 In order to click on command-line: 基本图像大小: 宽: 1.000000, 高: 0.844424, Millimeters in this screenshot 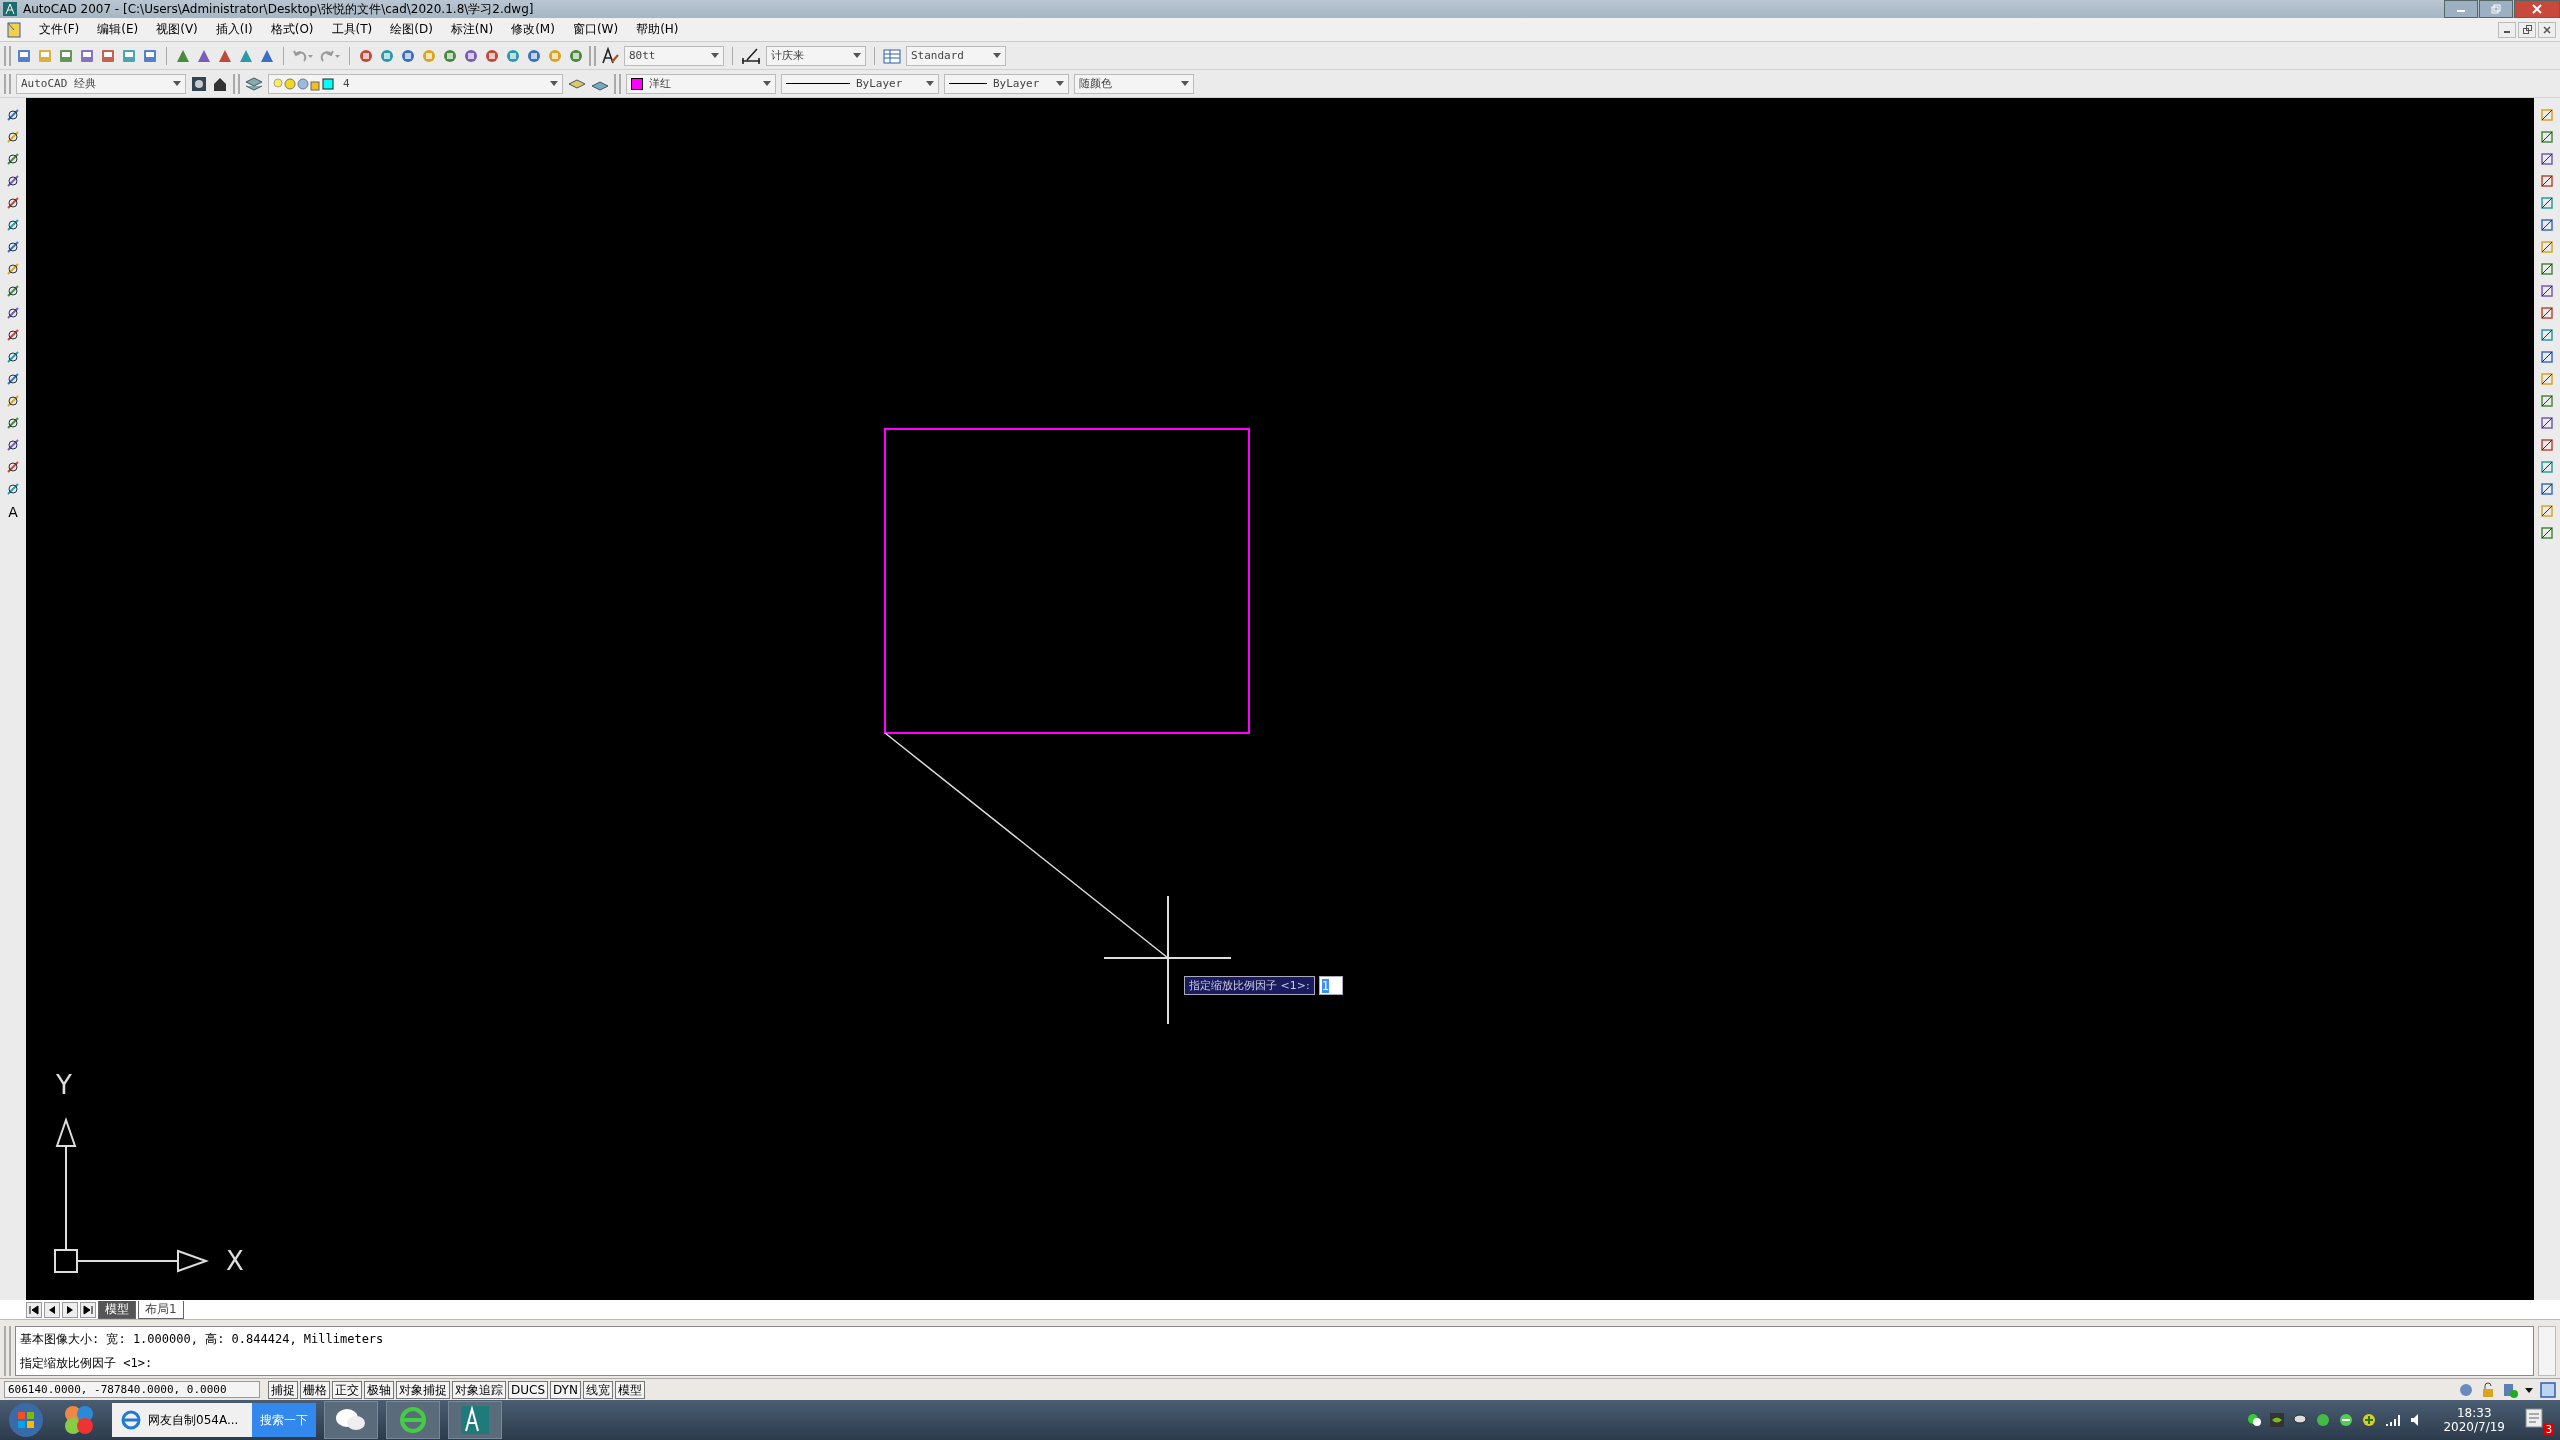, I will do `click(202, 1339)`.